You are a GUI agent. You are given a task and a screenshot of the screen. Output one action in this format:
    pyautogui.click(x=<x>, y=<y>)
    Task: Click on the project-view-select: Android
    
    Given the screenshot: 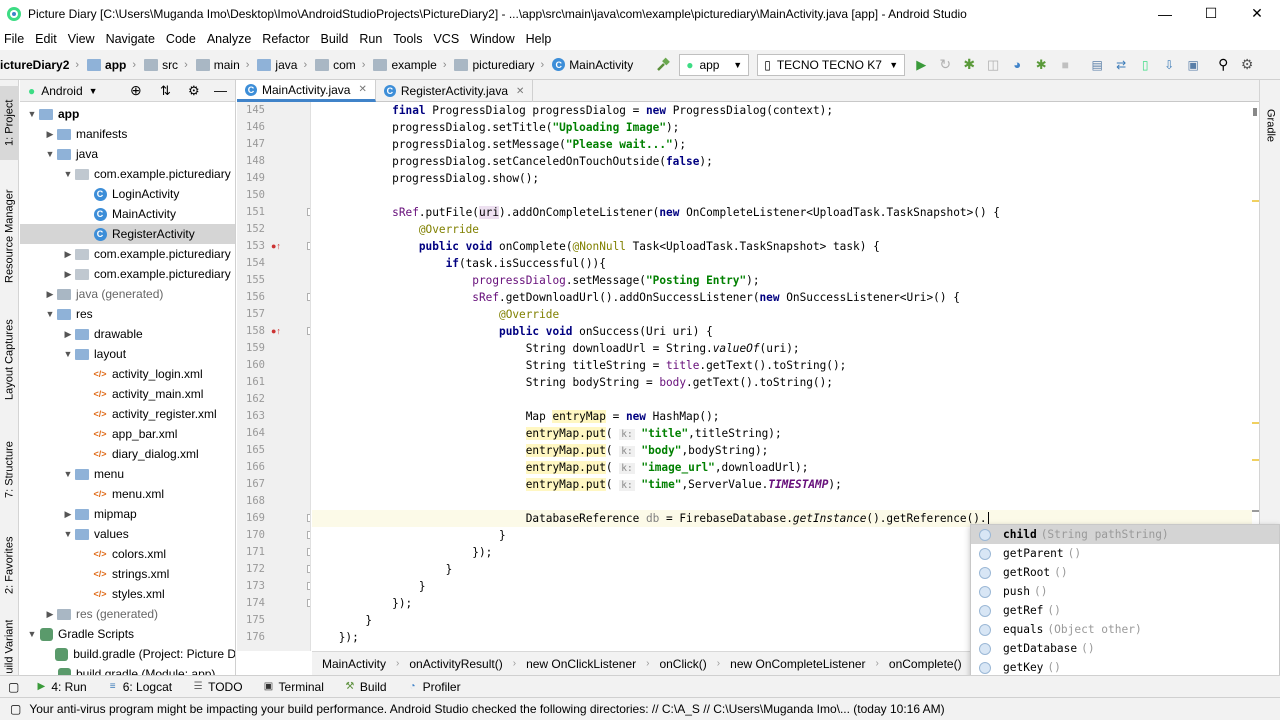 What is the action you would take?
    pyautogui.click(x=61, y=91)
    